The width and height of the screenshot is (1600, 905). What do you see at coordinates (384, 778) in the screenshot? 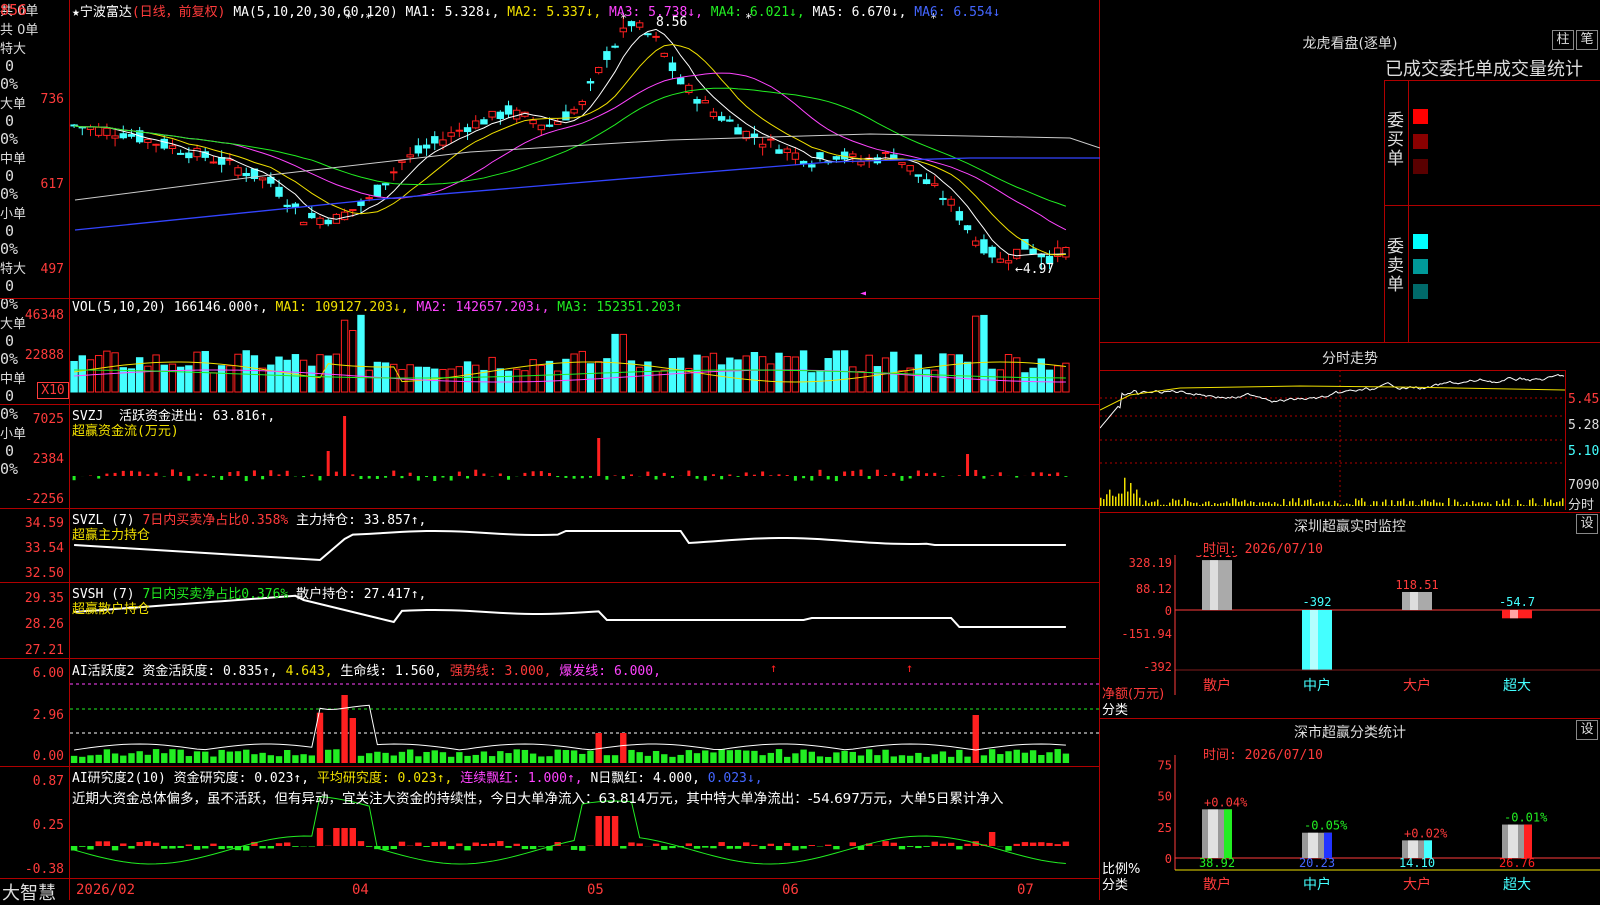
I see `ai-research-t2: 平均研究度: 0.023↑,` at bounding box center [384, 778].